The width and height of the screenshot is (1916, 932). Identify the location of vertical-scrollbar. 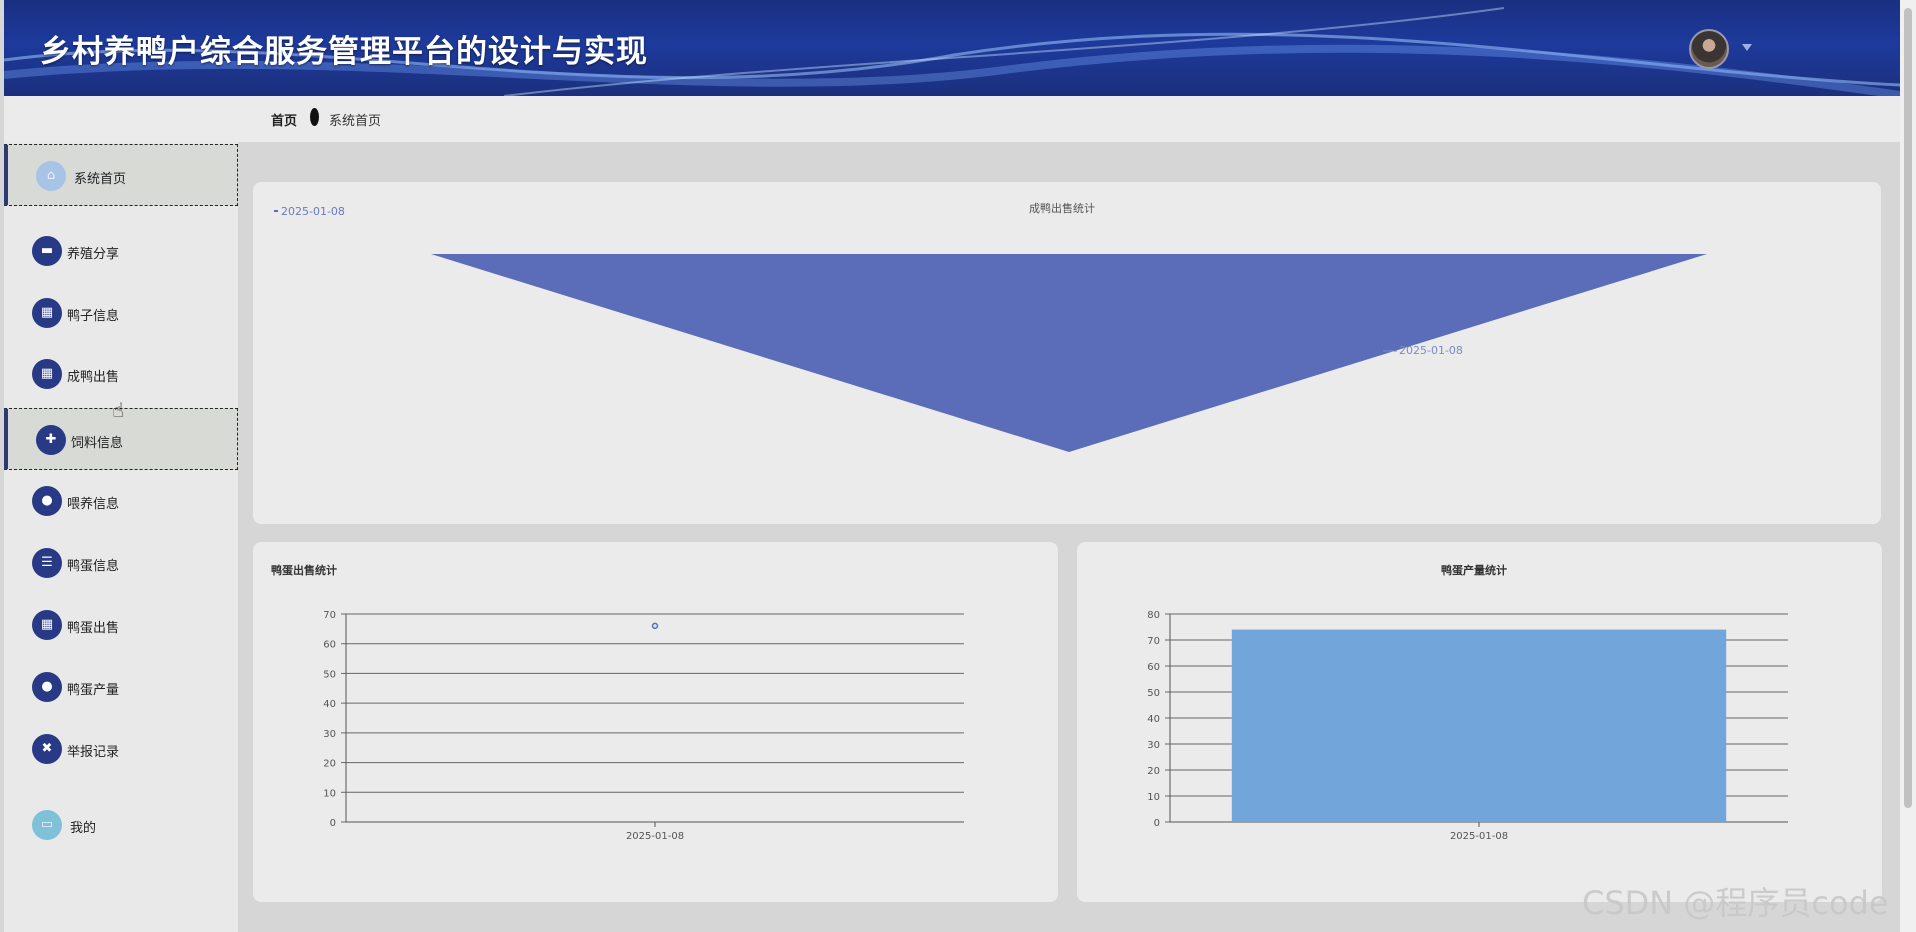
(1908, 466).